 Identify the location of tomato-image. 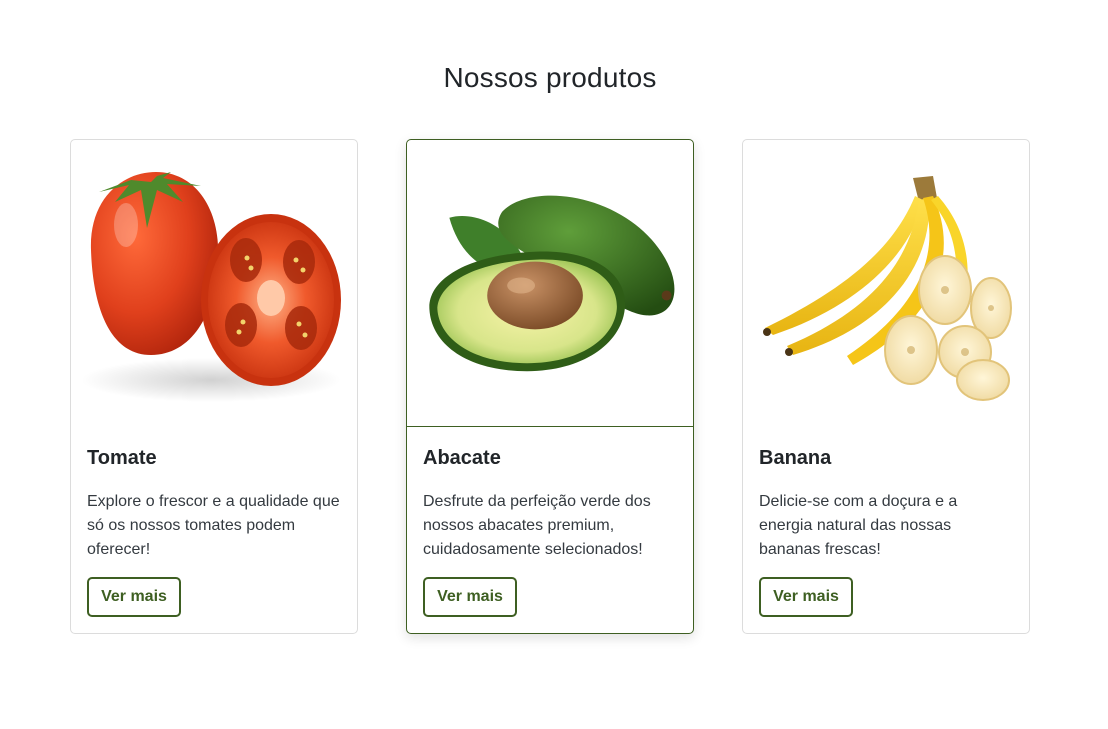
(214, 283).